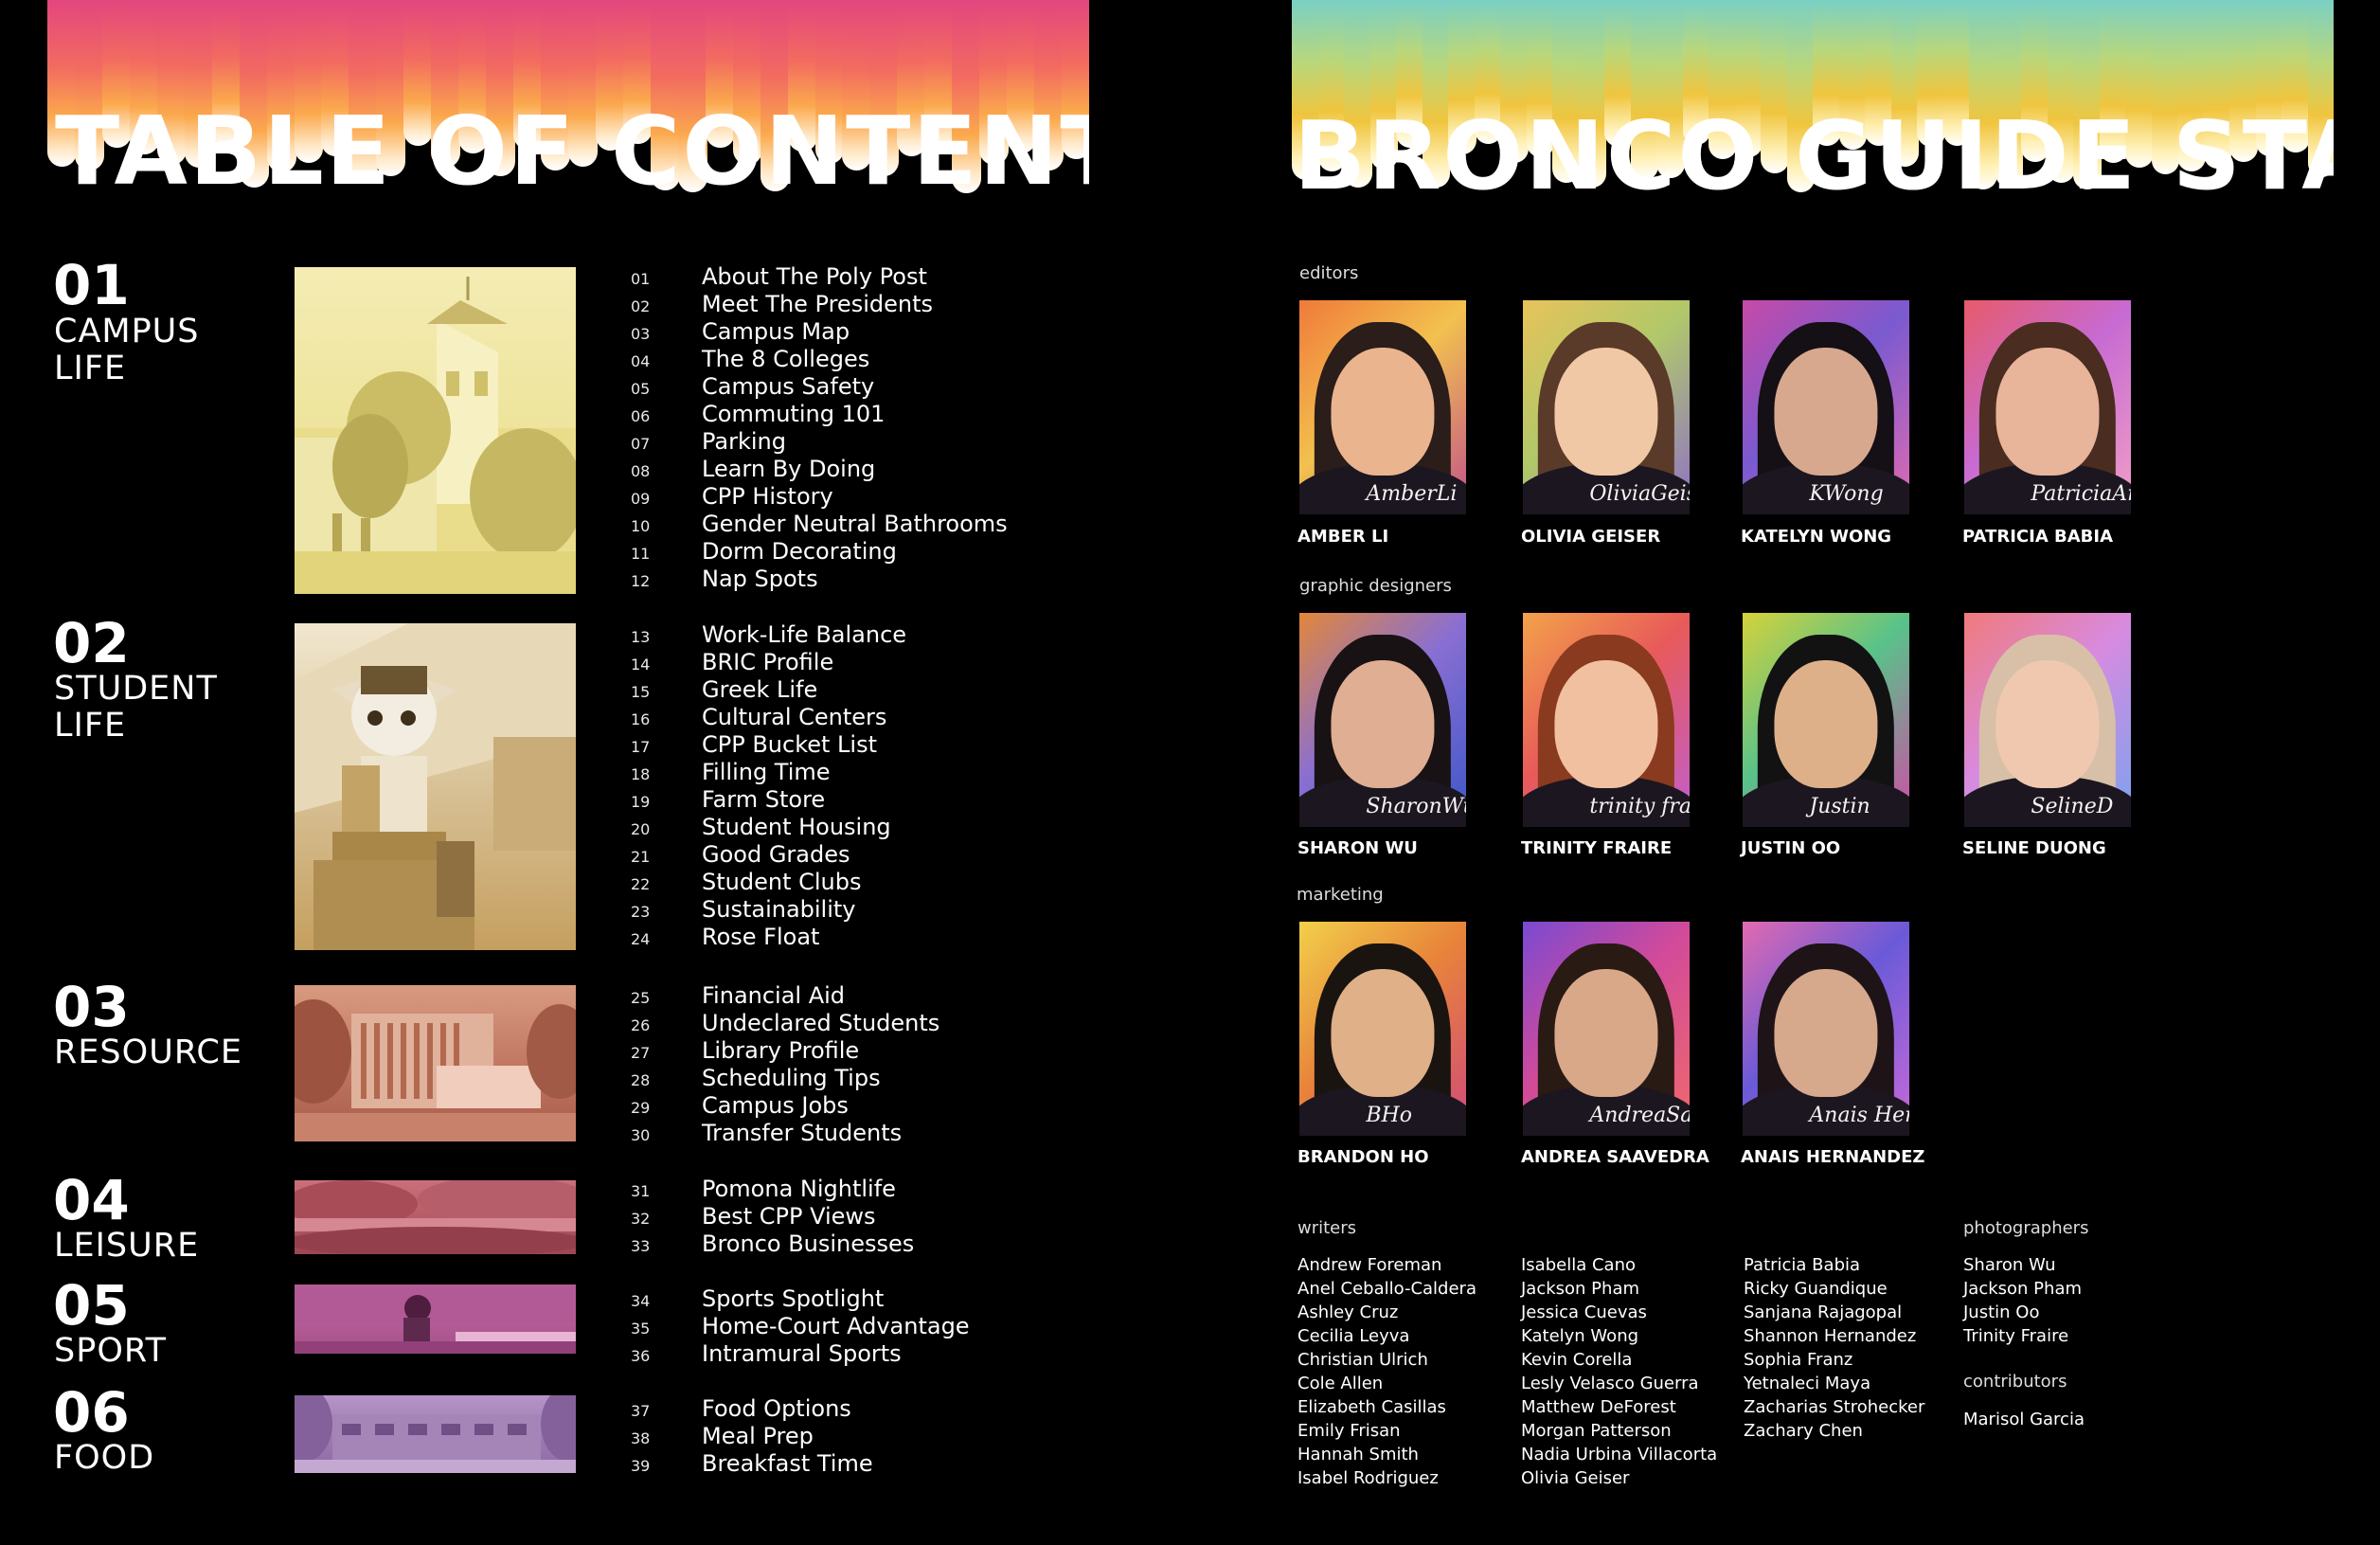 The width and height of the screenshot is (2380, 1545). Describe the element at coordinates (2016, 1336) in the screenshot. I see `credit-name: Trinity Fraire` at that location.